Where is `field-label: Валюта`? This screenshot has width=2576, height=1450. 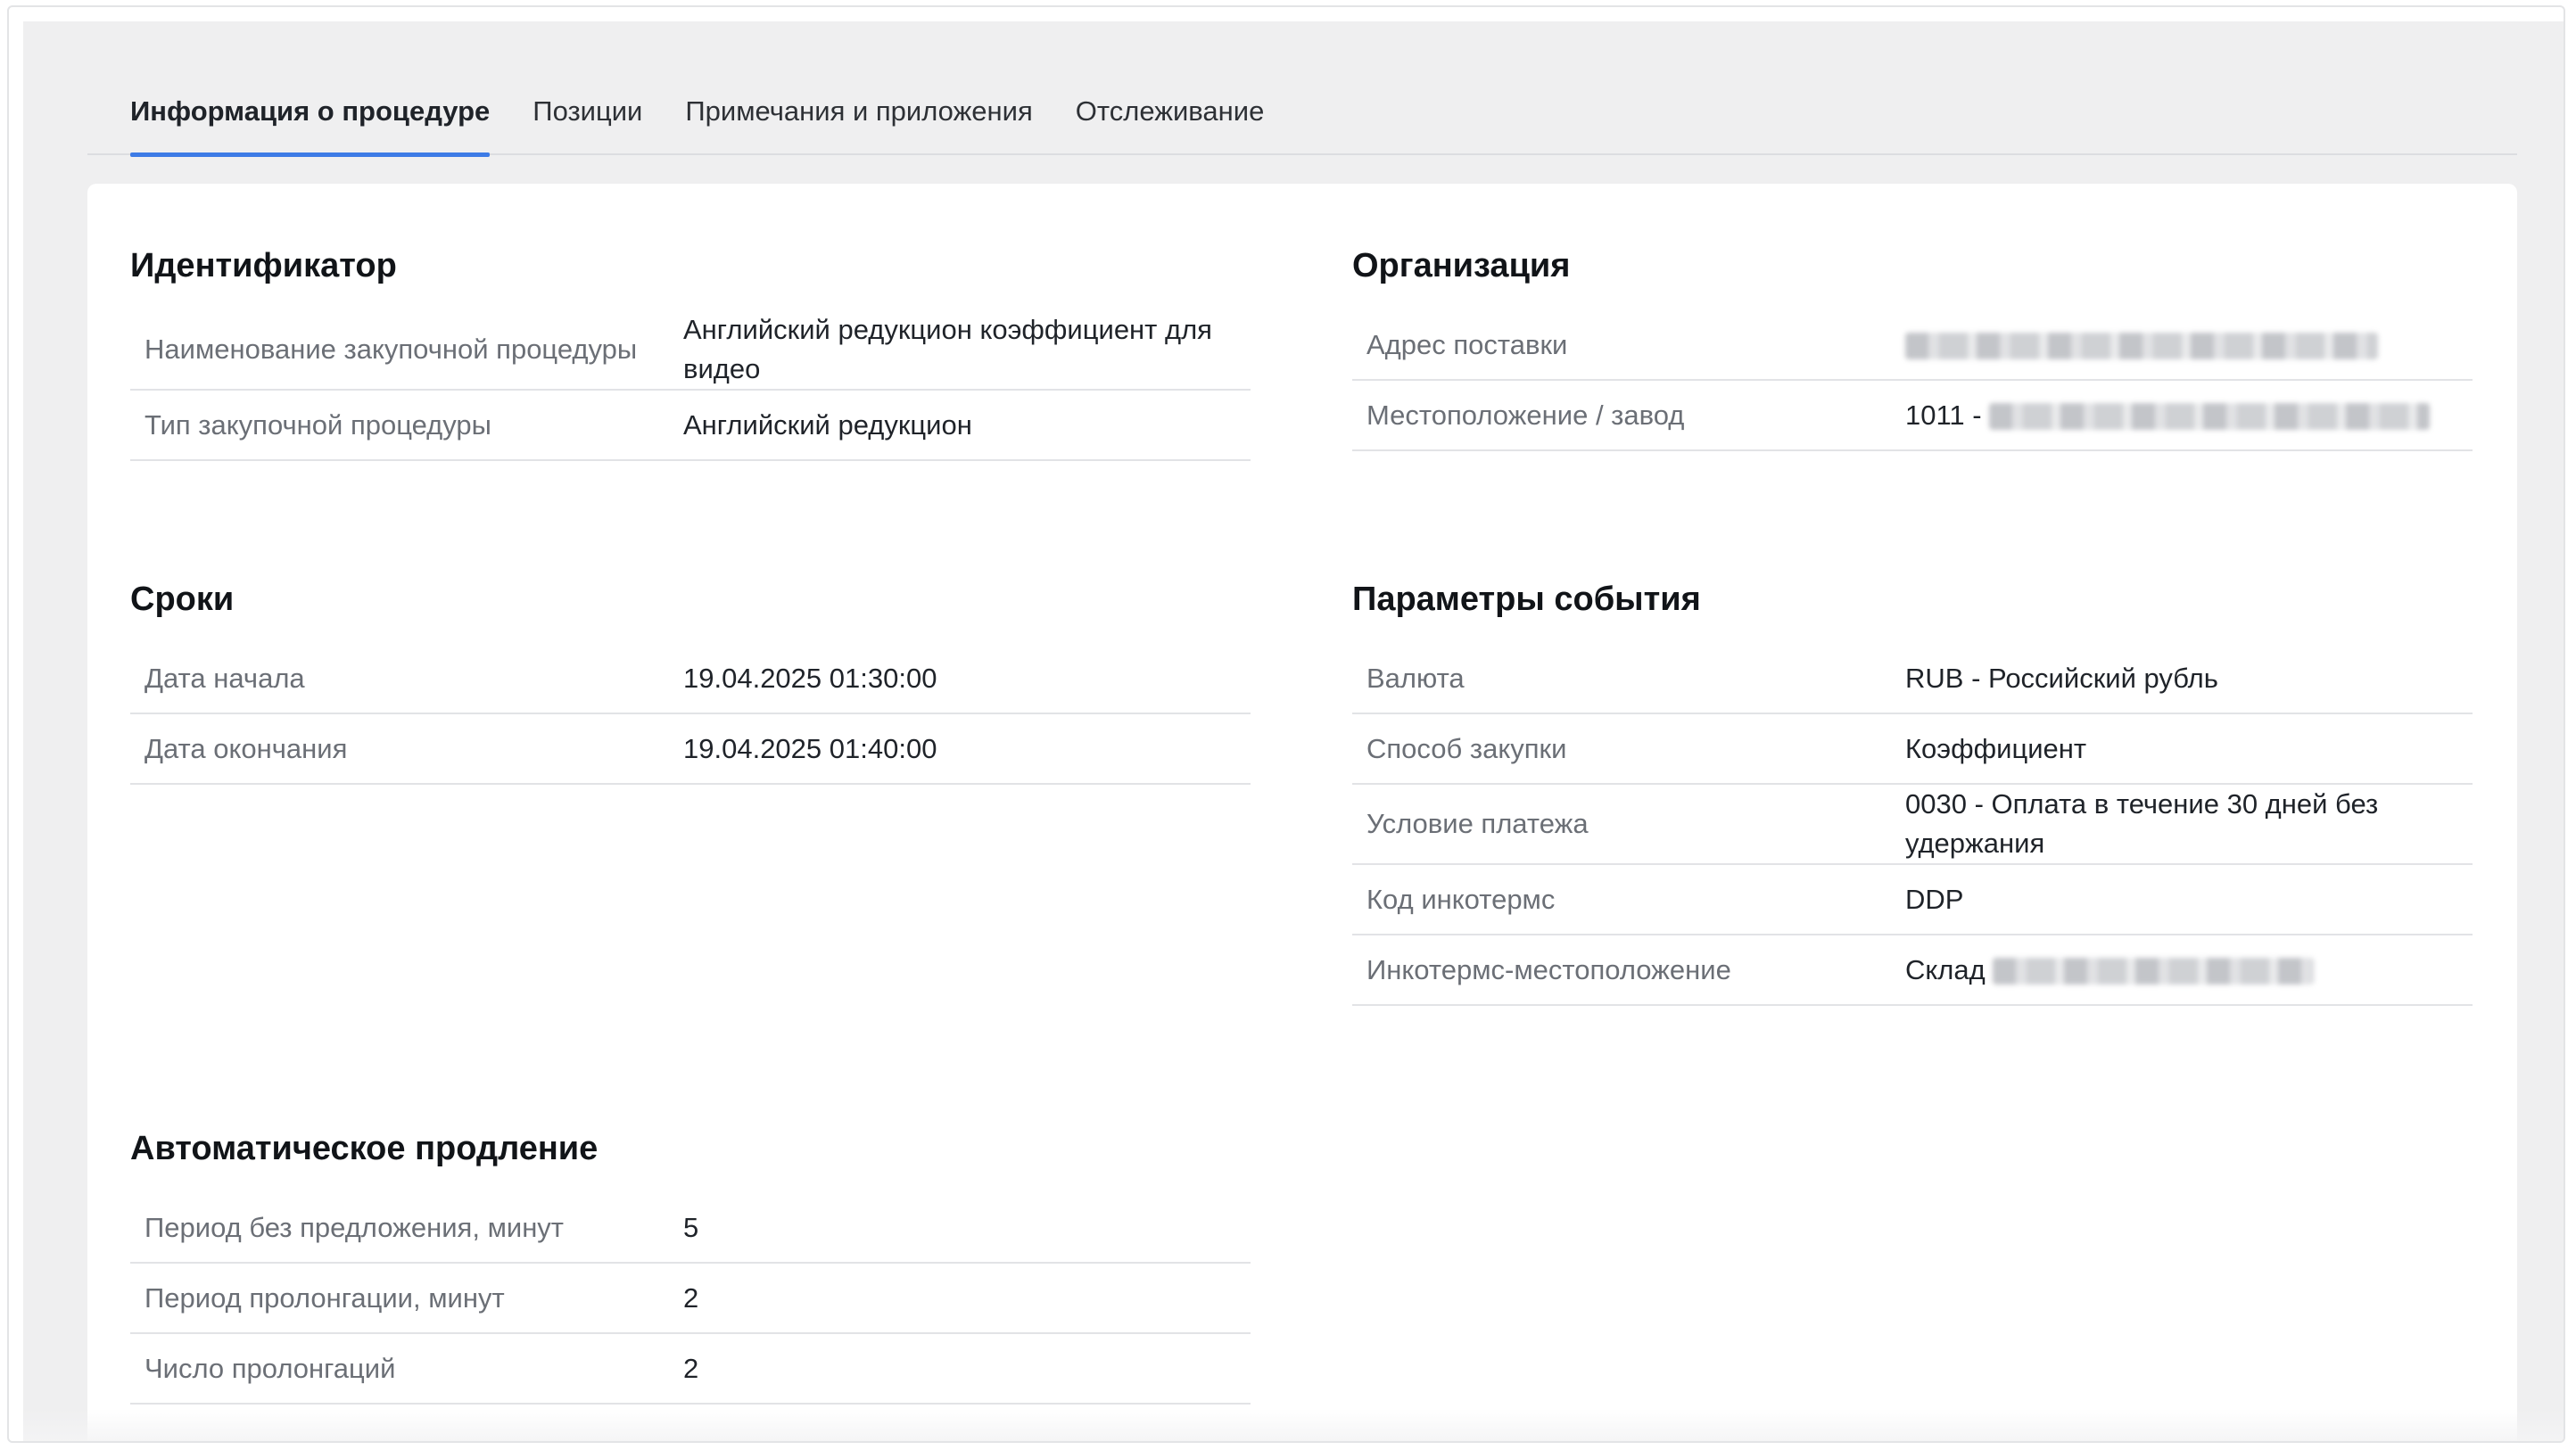
field-label: Валюта is located at coordinates (1416, 678).